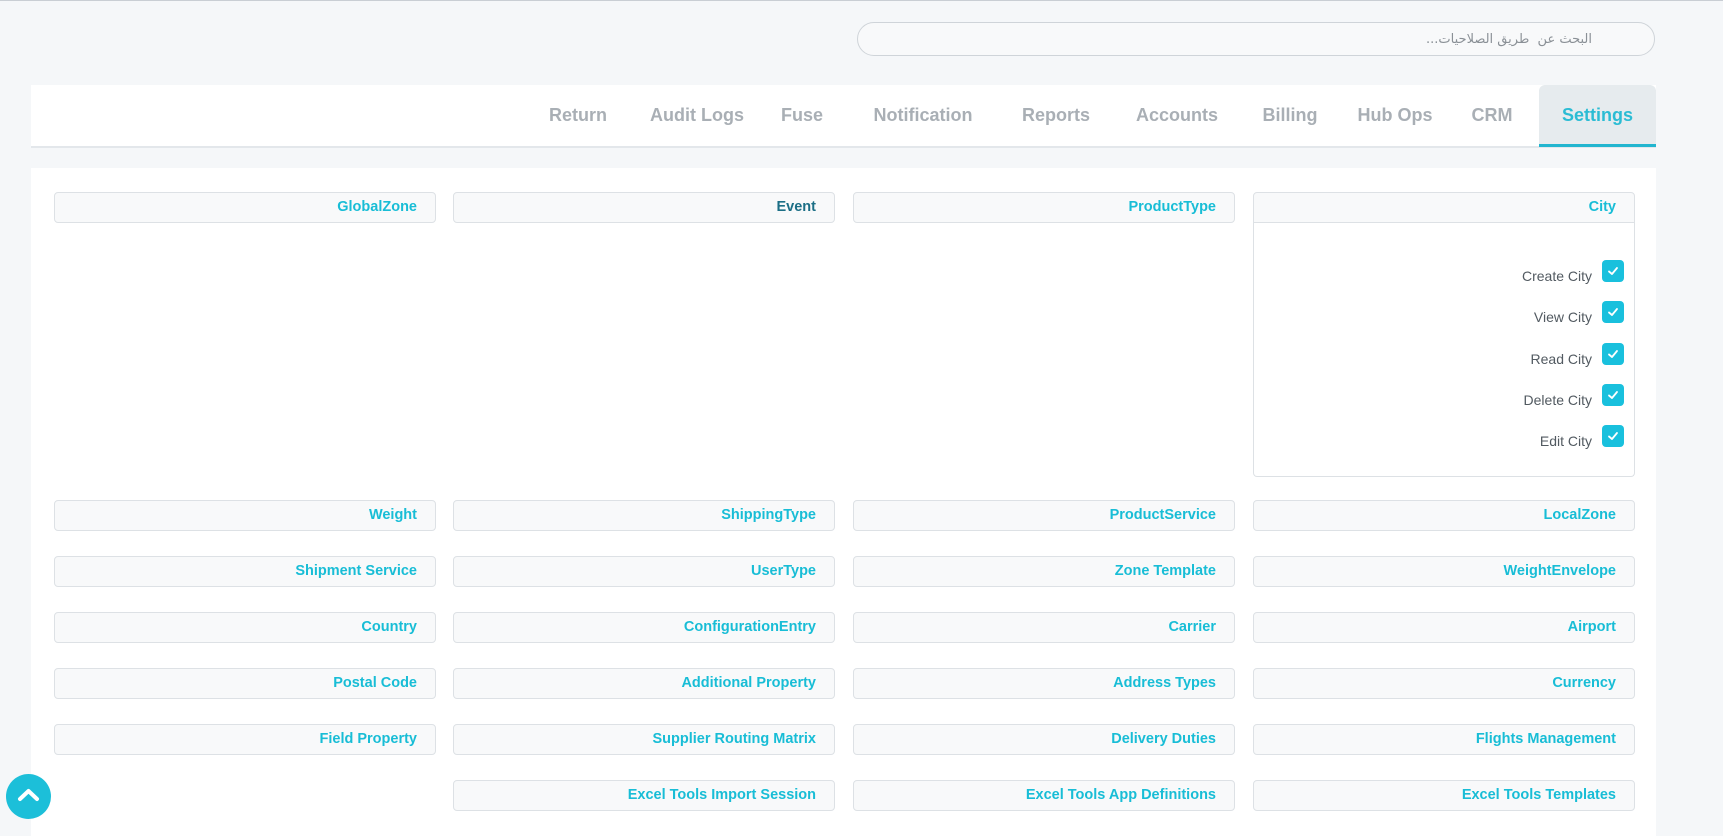  Describe the element at coordinates (1444, 739) in the screenshot. I see `group-flights-management: Flights Management` at that location.